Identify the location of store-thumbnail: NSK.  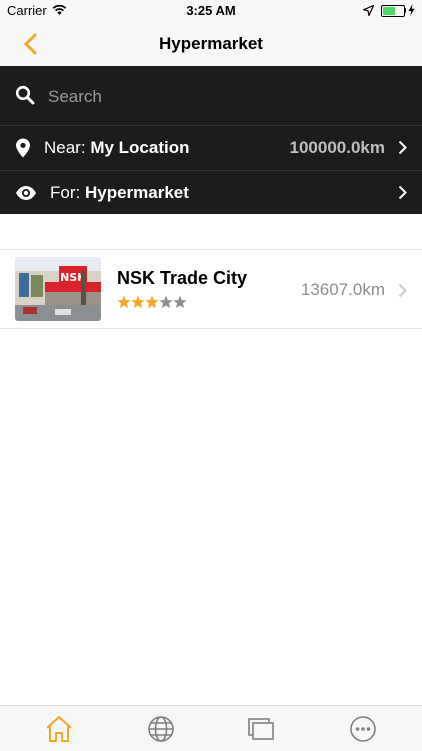
(58, 289).